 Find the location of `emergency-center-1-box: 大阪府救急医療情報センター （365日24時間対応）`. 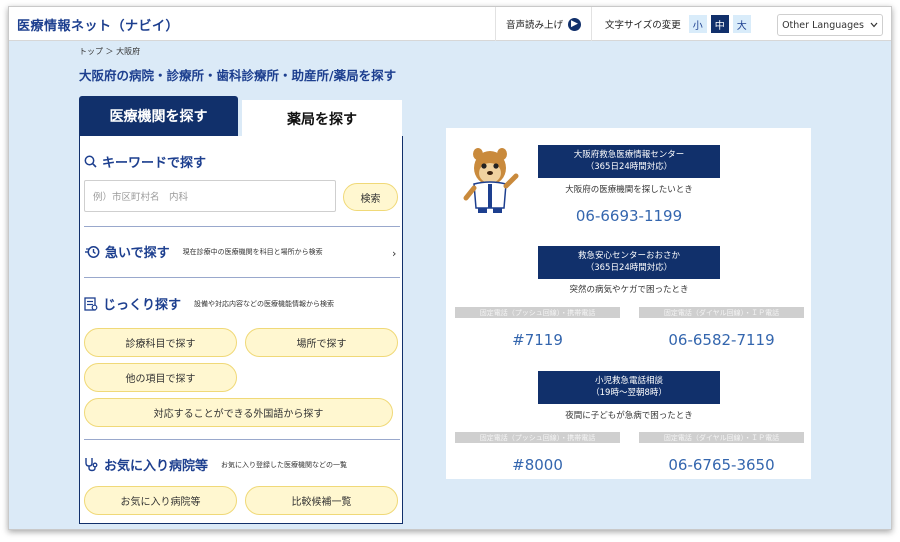

emergency-center-1-box: 大阪府救急医療情報センター （365日24時間対応） is located at coordinates (629, 161).